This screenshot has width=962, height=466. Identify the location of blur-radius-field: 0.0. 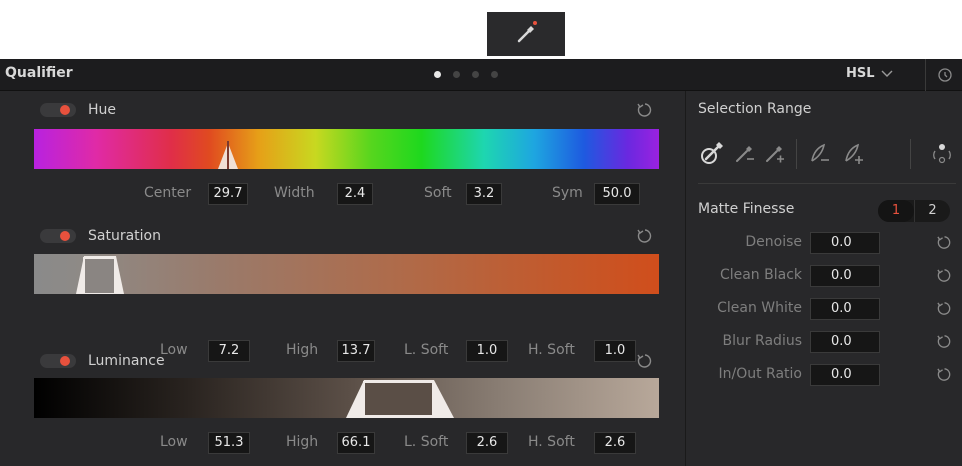
(845, 342).